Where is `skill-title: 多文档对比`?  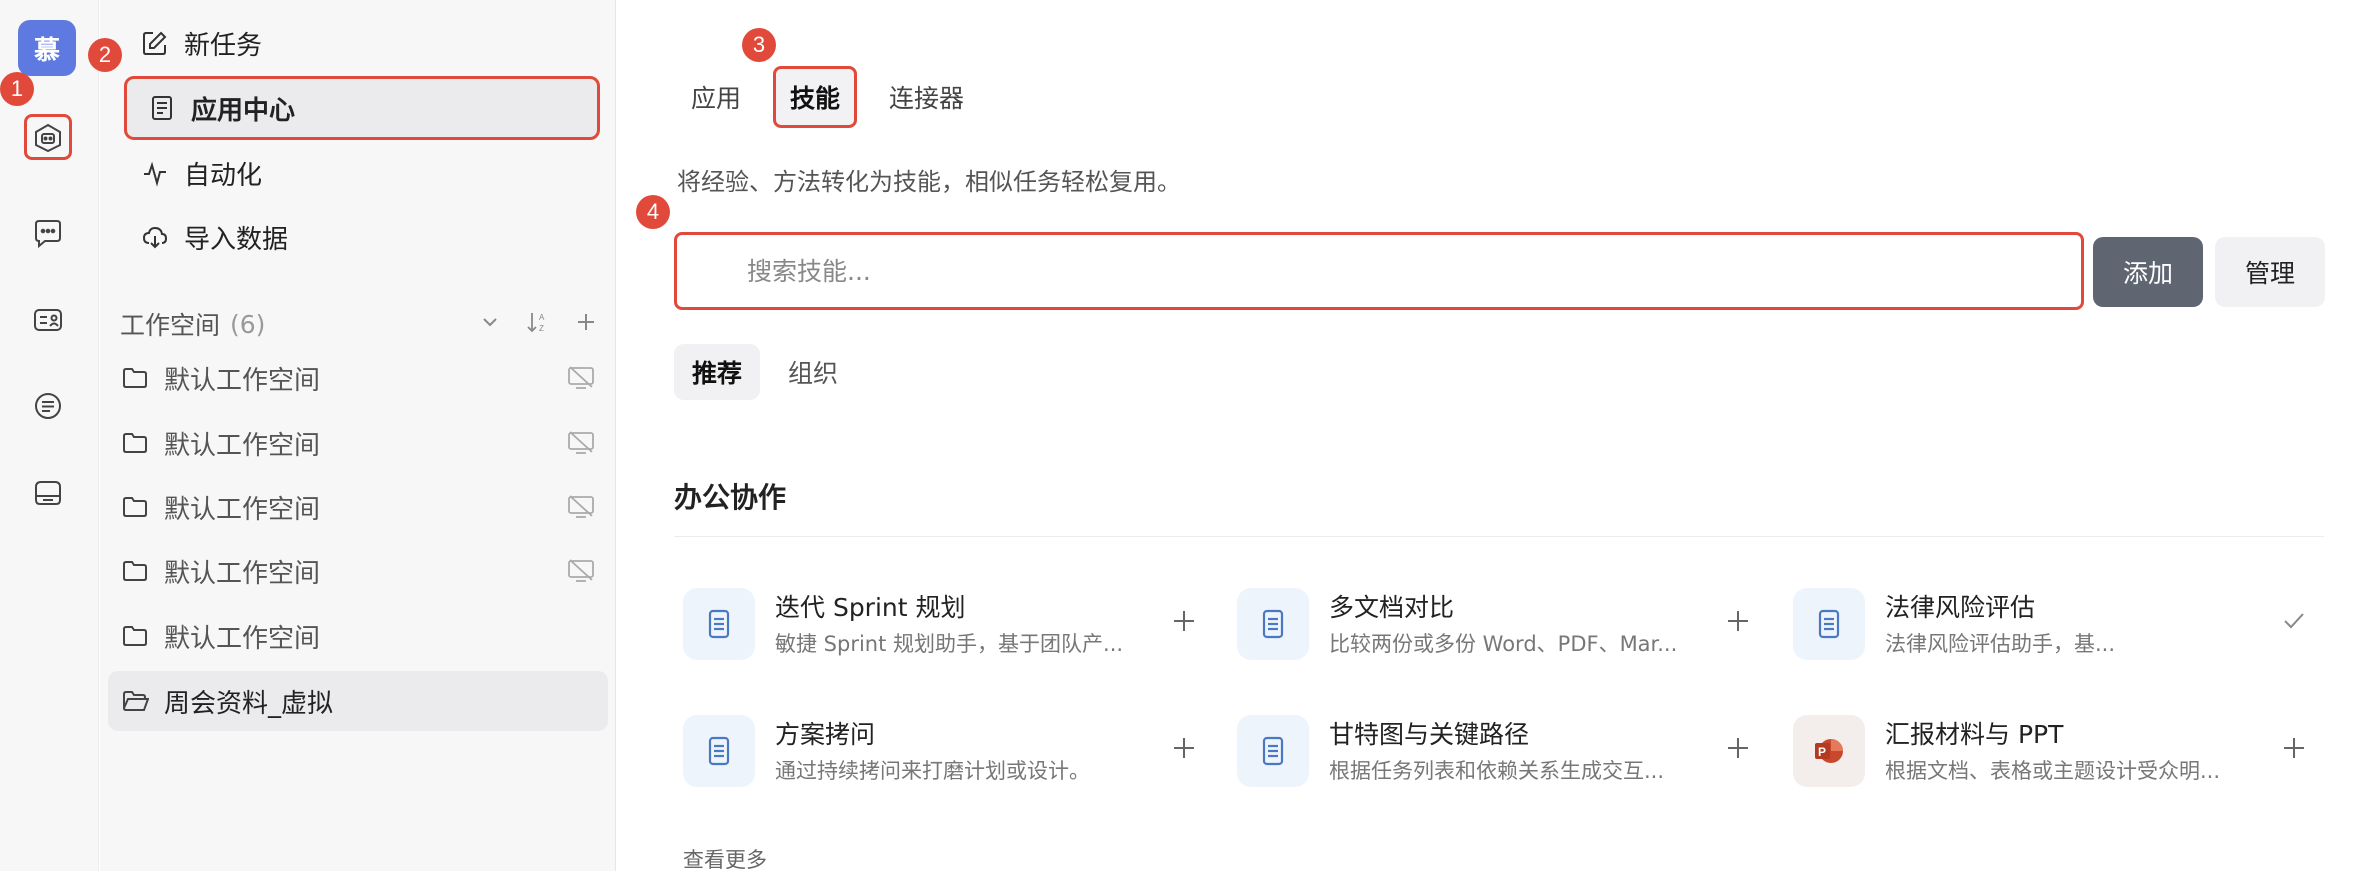
skill-title: 多文档对比 is located at coordinates (1392, 607).